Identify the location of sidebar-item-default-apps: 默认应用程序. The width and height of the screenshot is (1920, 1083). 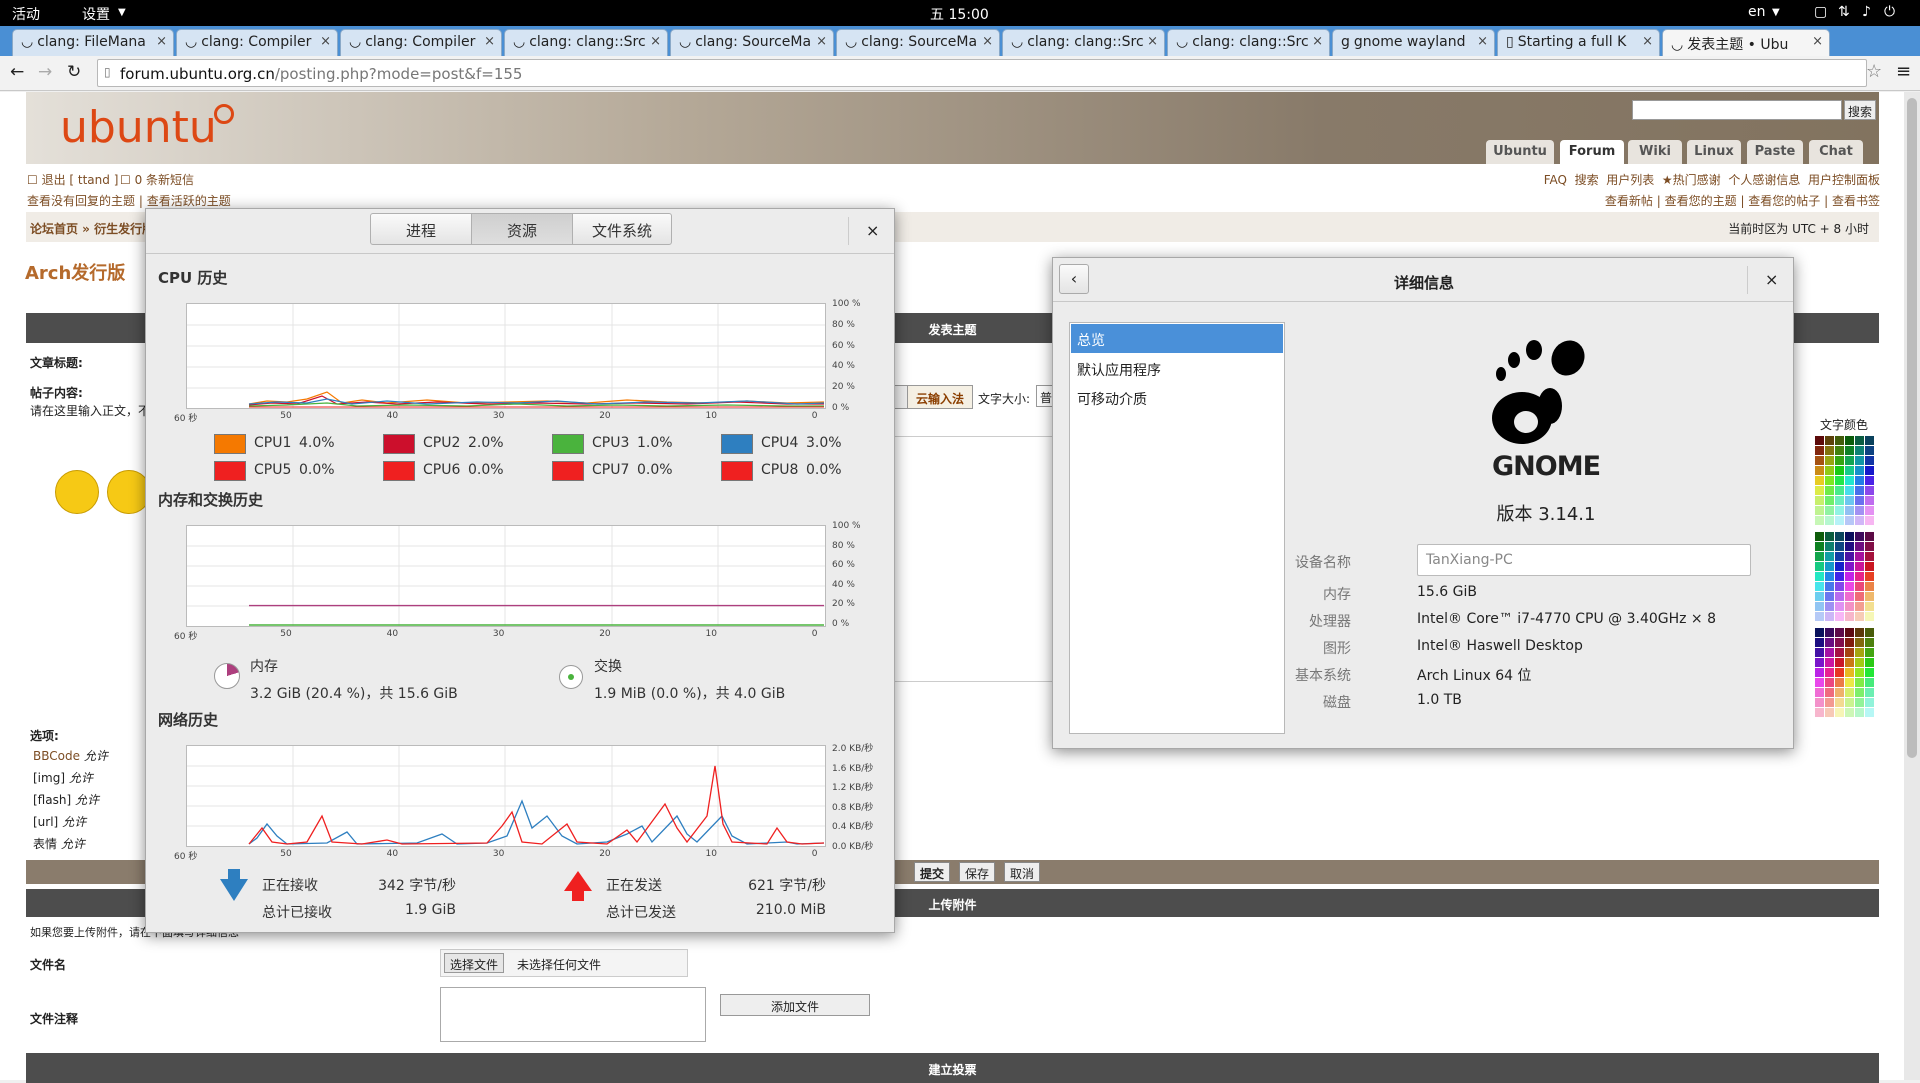
(1177, 368).